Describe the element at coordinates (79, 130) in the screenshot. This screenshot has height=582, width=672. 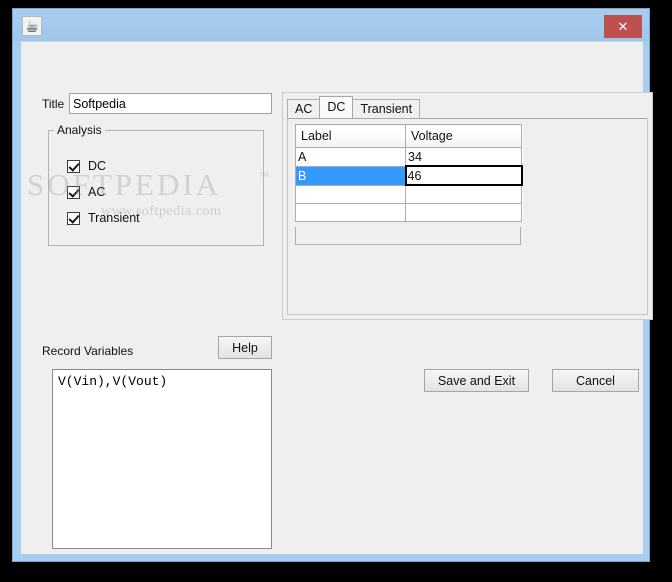
I see `analysis-group-label: Analysis` at that location.